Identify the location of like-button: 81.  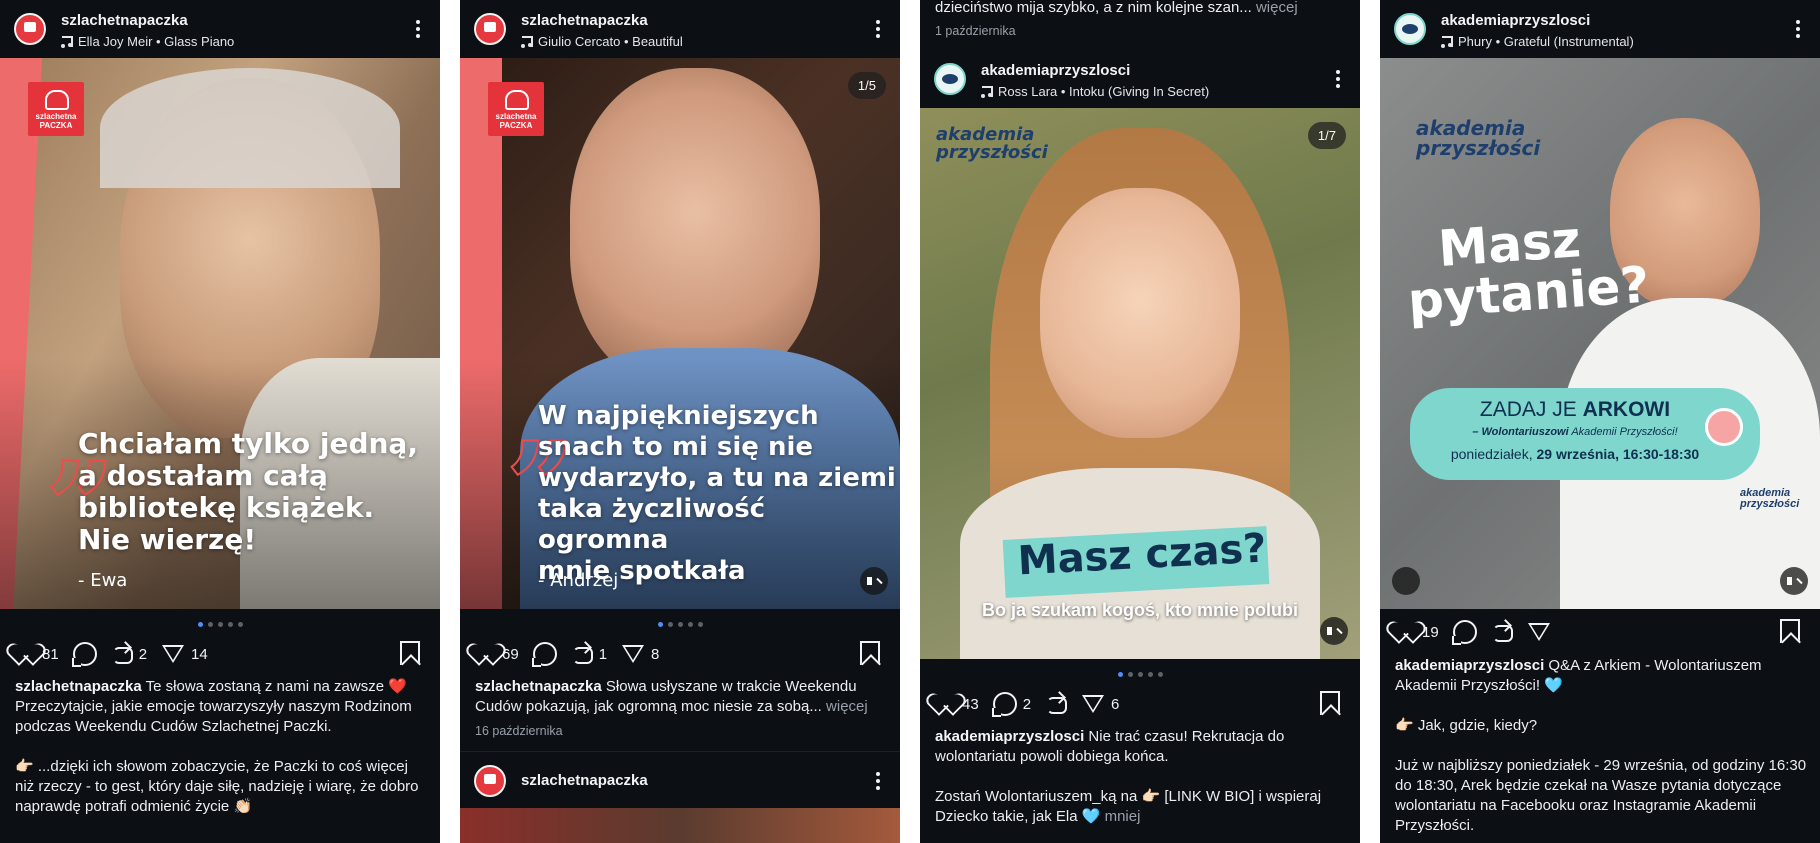
(36, 654).